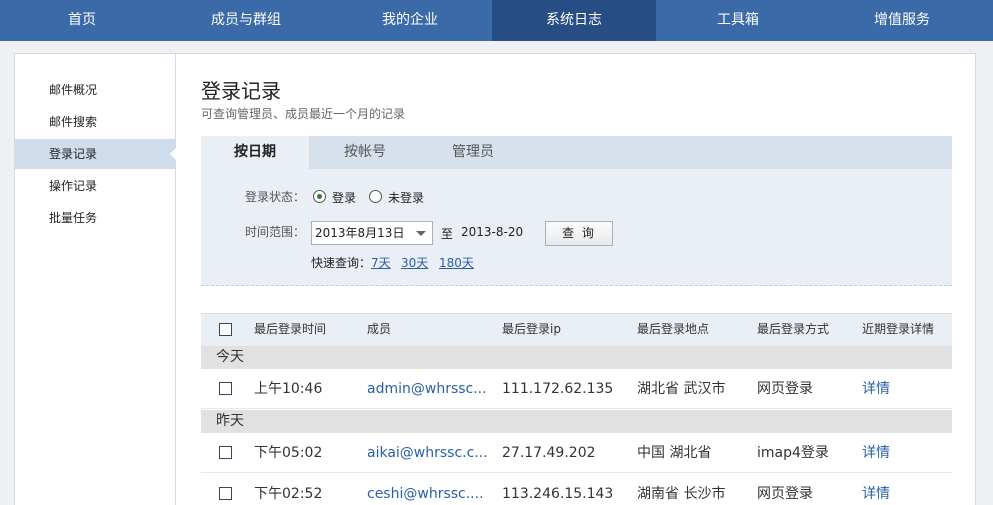 The height and width of the screenshot is (505, 993). What do you see at coordinates (531, 329) in the screenshot?
I see `header-last-login-ip: 最后登录ip` at bounding box center [531, 329].